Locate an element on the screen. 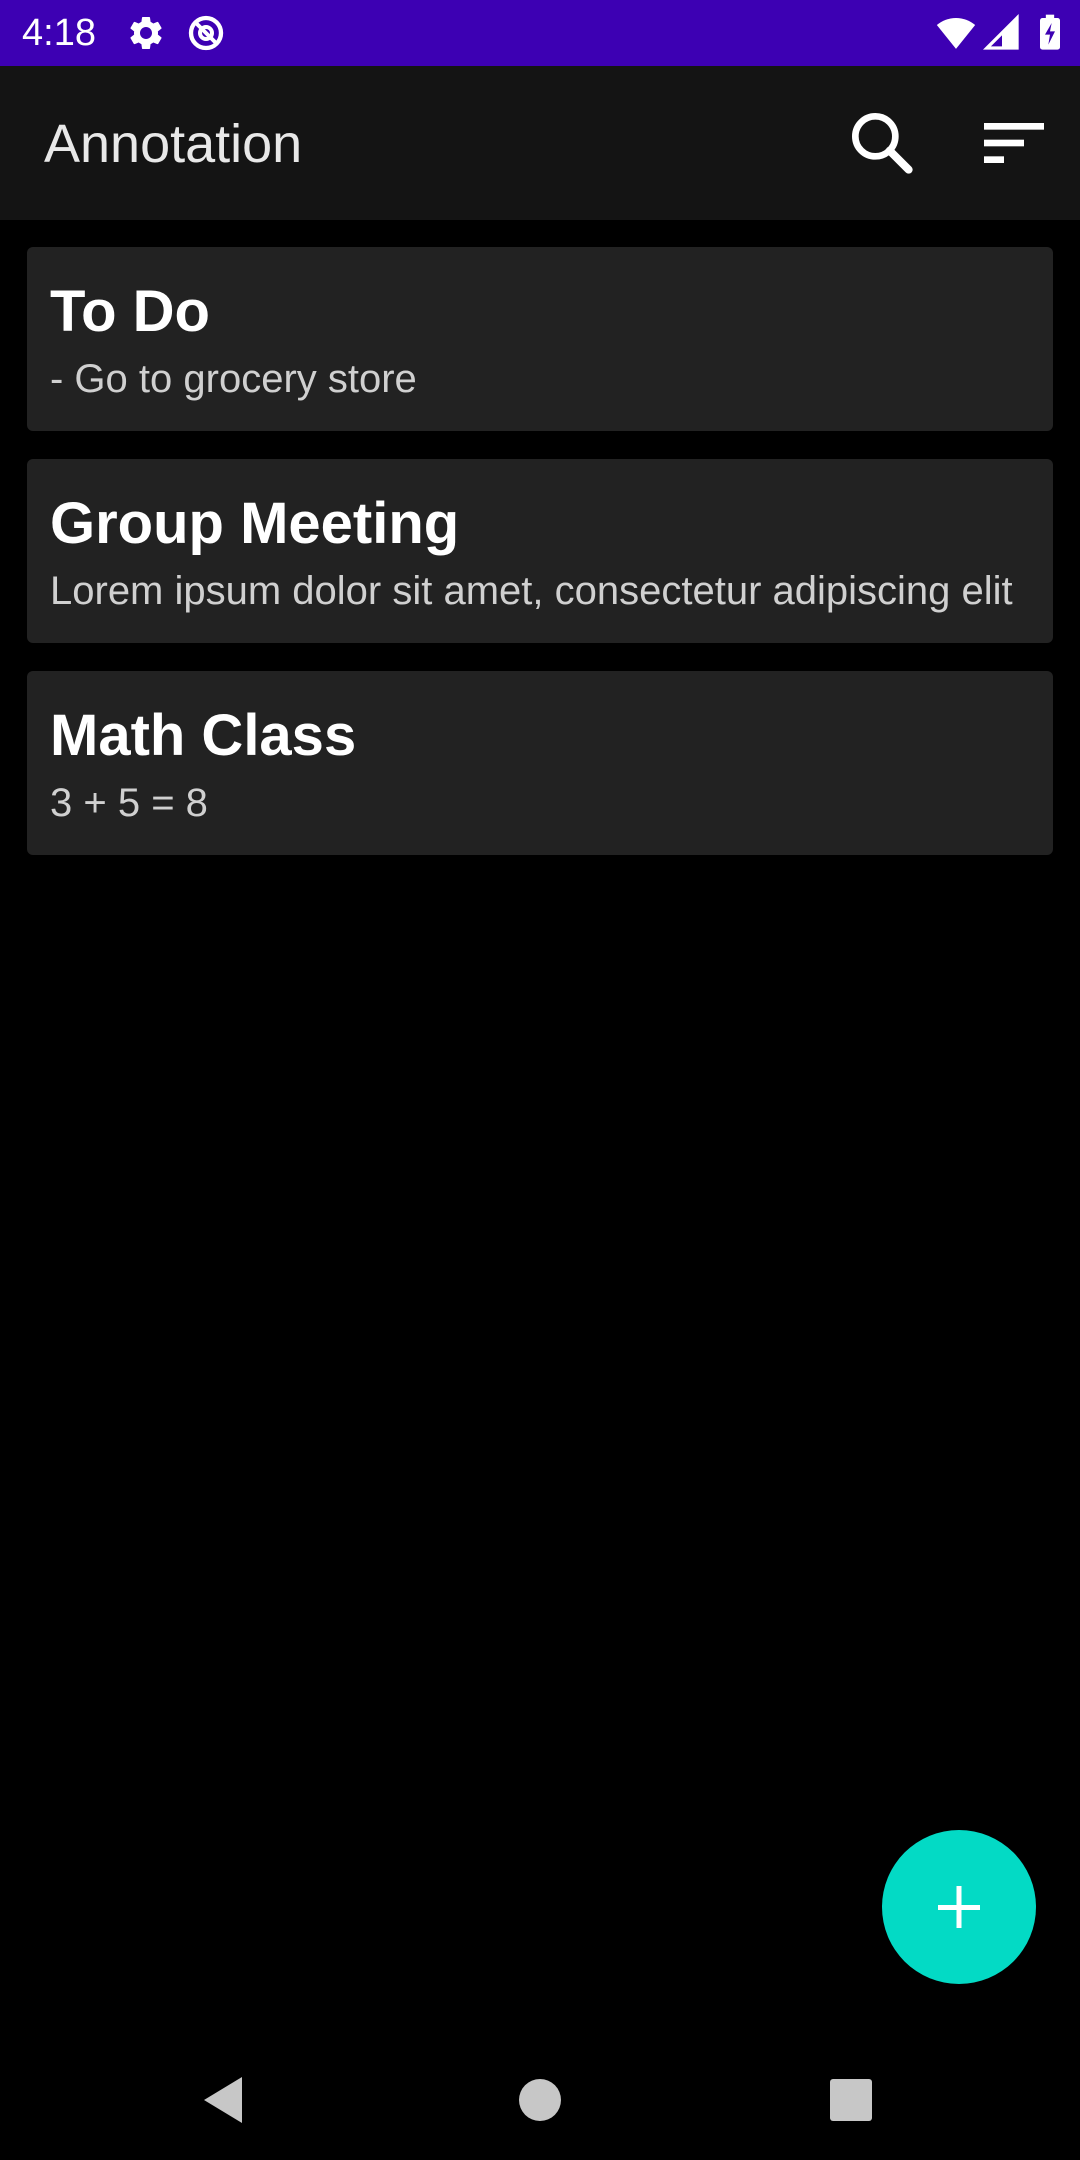 Image resolution: width=1080 pixels, height=2160 pixels. at-sign-icon is located at coordinates (206, 33).